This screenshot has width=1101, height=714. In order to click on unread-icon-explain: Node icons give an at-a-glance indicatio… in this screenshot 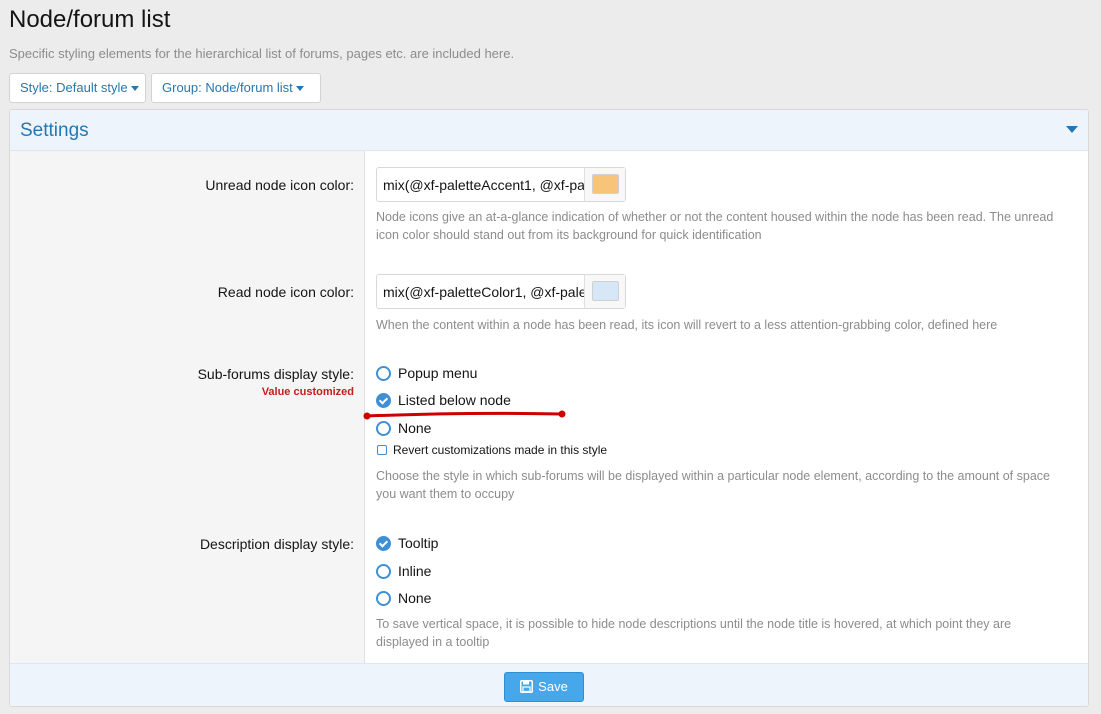, I will do `click(715, 226)`.